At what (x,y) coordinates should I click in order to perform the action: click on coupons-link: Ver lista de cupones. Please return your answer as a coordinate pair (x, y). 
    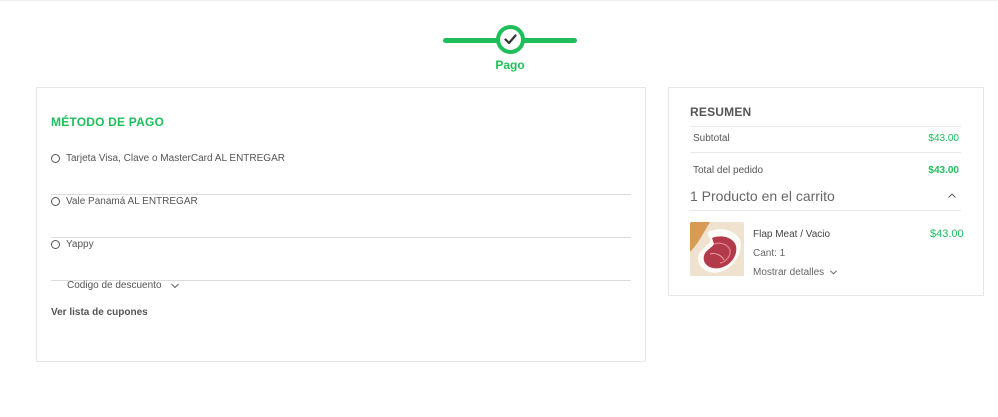
    Looking at the image, I should click on (99, 312).